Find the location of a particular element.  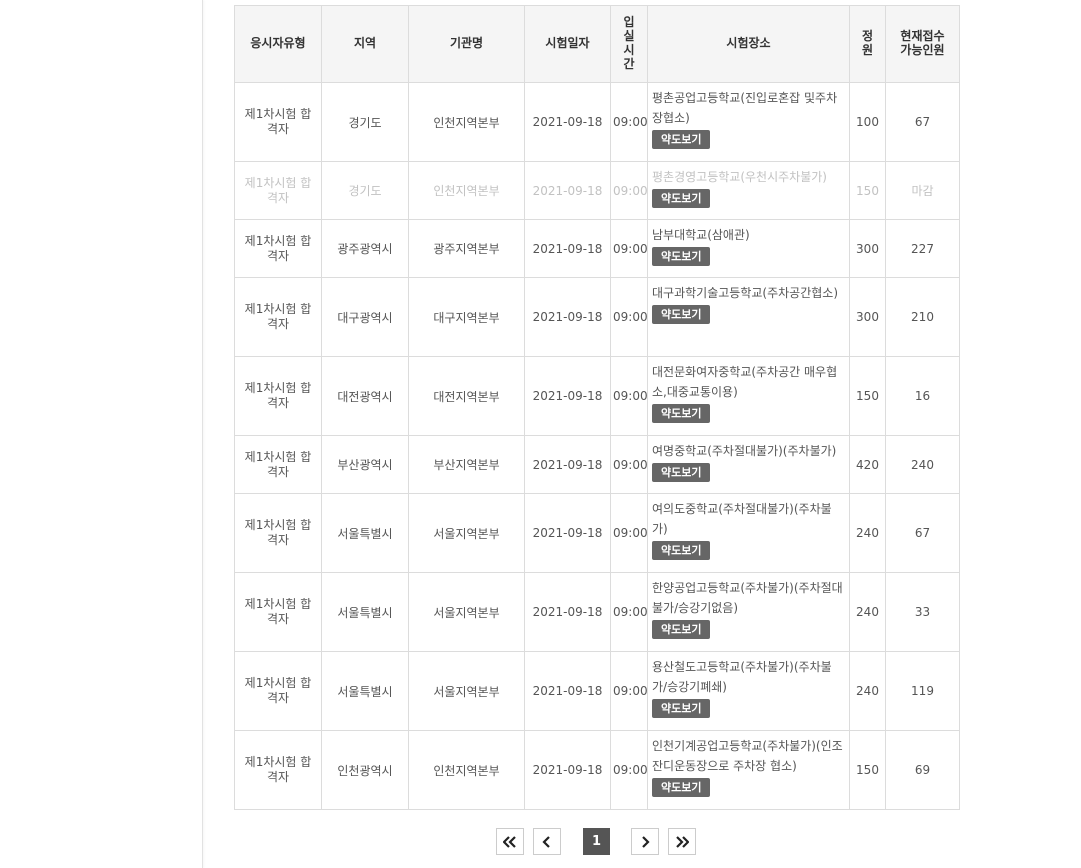

exam-place-cell: 여의도중학교(주차절대불가)(주차불가) 약도보기 is located at coordinates (748, 533).